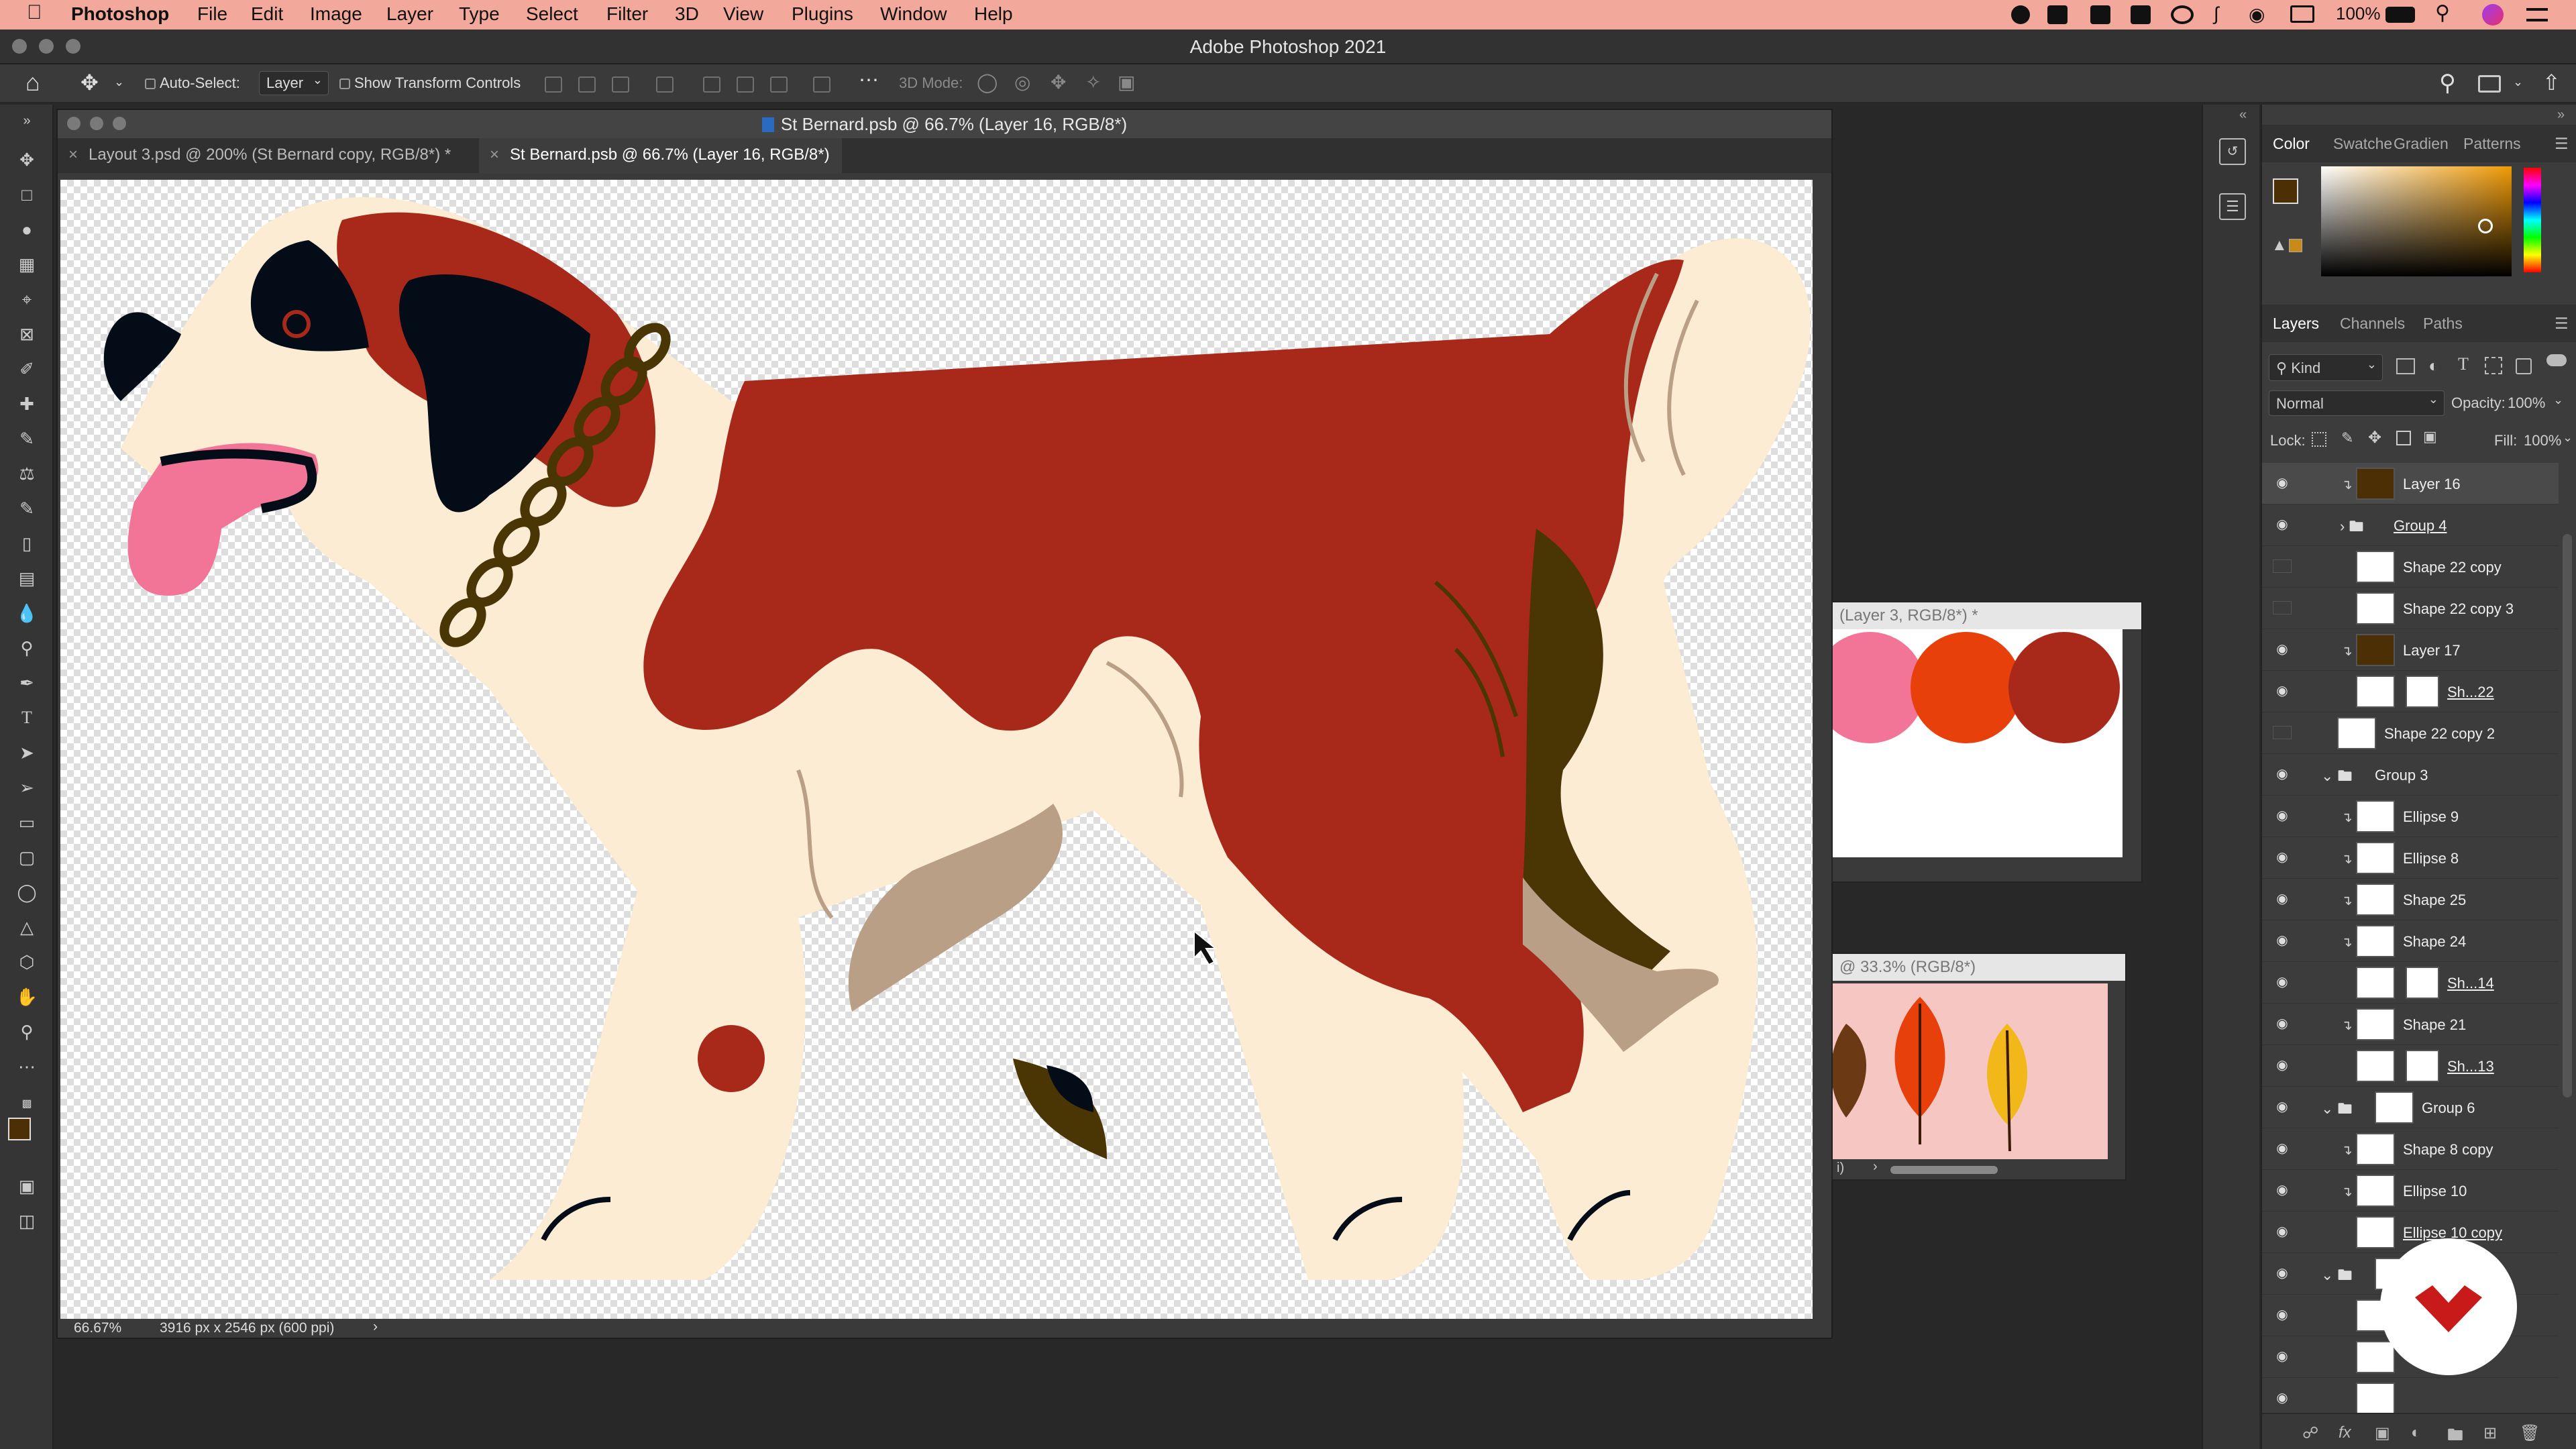  I want to click on history-brush-tool-icon: ✎, so click(27, 508).